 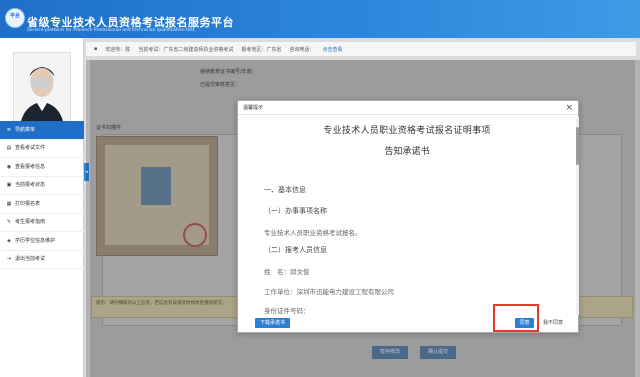 What do you see at coordinates (9, 203) in the screenshot?
I see `print-icon: ▦` at bounding box center [9, 203].